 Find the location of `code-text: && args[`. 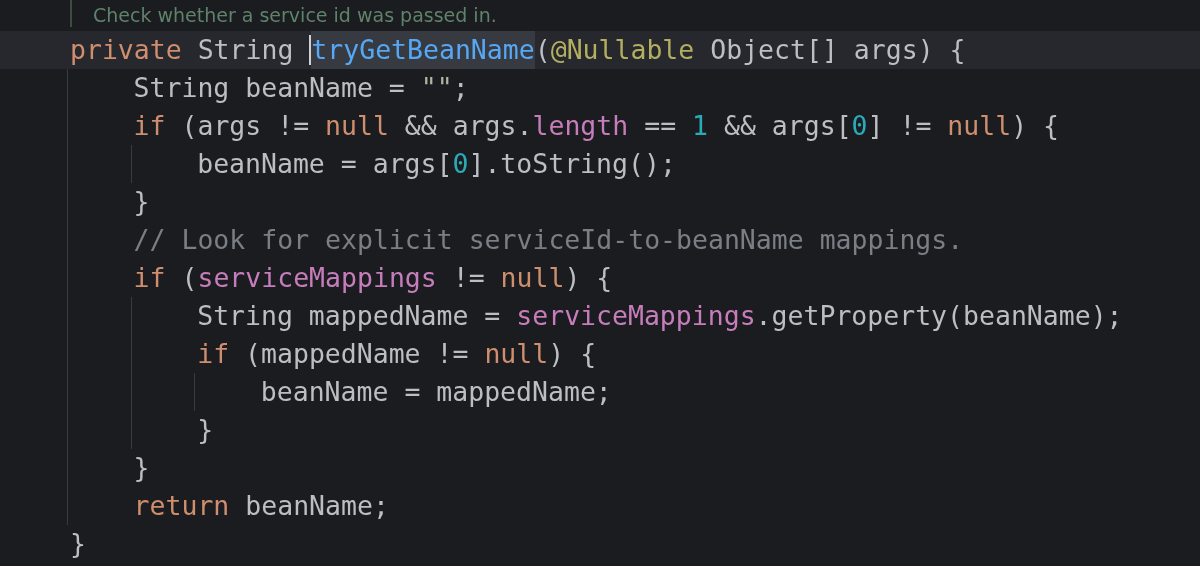

code-text: && args[ is located at coordinates (787, 126).